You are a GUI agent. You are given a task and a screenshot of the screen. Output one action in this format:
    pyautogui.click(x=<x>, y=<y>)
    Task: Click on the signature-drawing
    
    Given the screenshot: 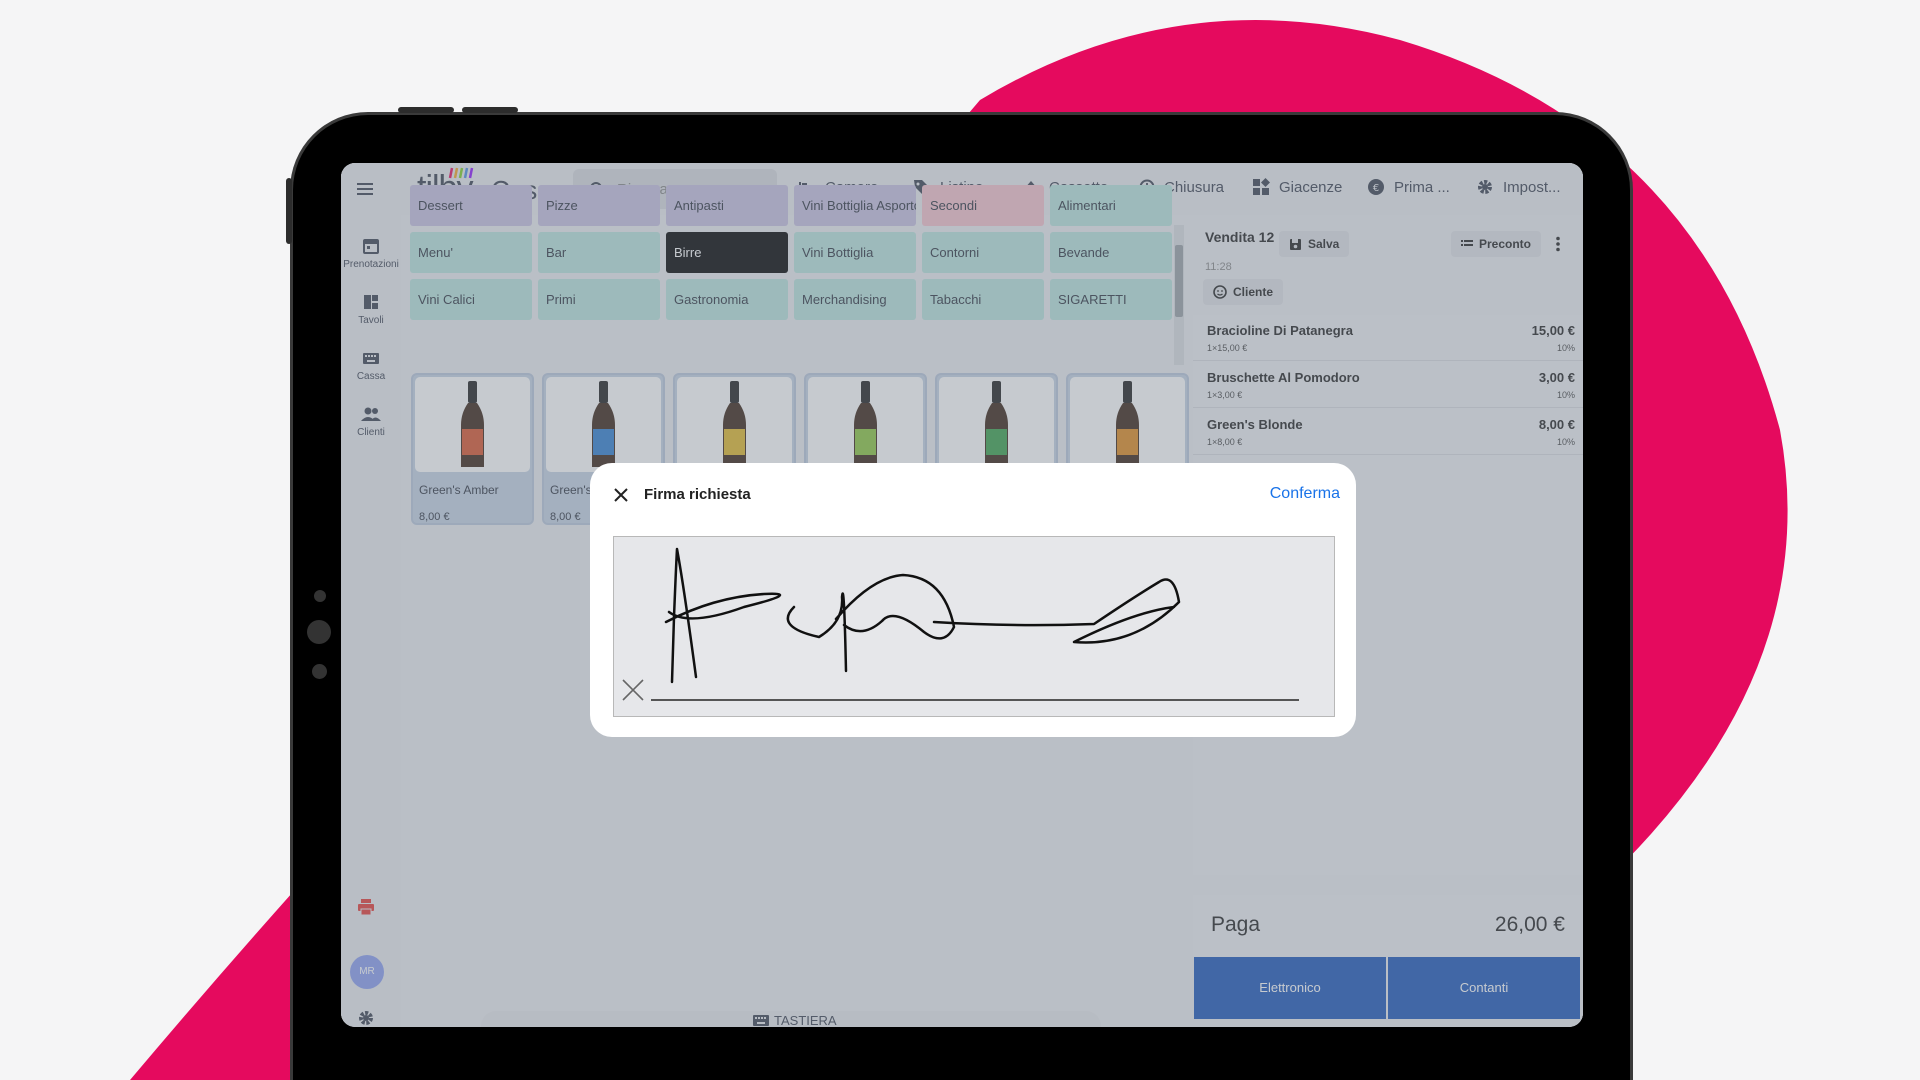 What is the action you would take?
    pyautogui.click(x=922, y=615)
    